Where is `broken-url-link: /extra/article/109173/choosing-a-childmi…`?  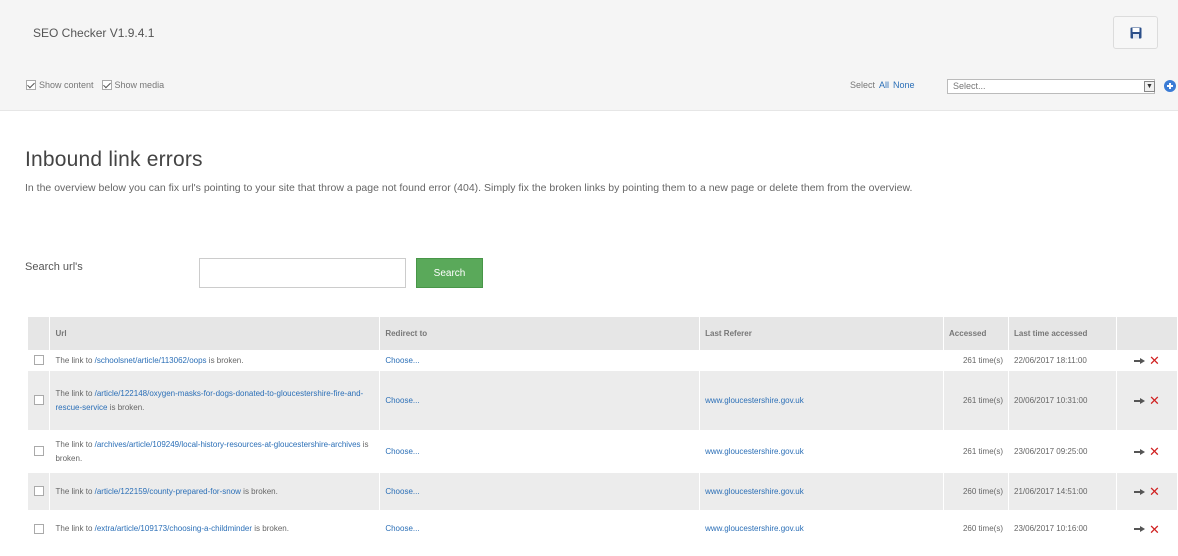
broken-url-link: /extra/article/109173/choosing-a-childmi… is located at coordinates (173, 528).